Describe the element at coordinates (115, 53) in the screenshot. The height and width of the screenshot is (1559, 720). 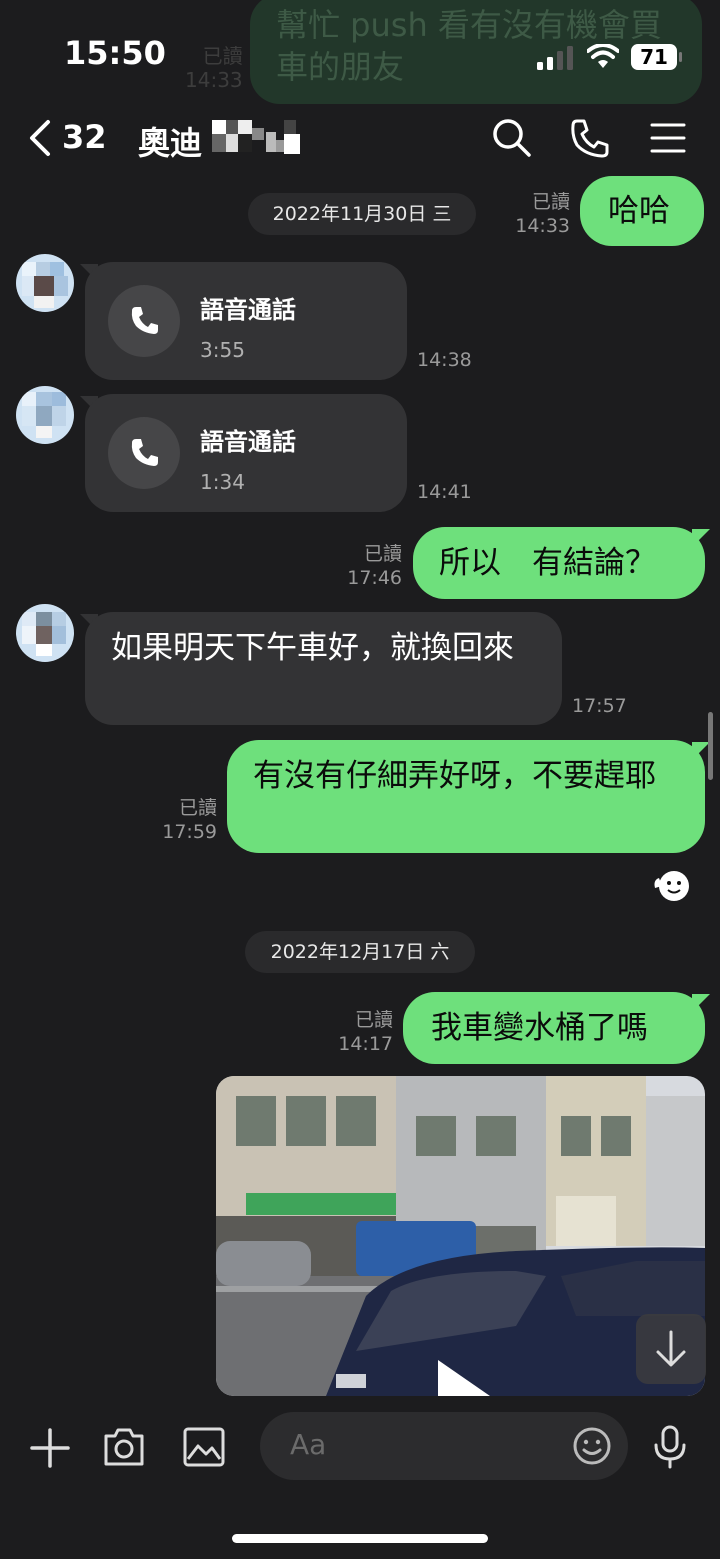
I see `status-time: 15:50` at that location.